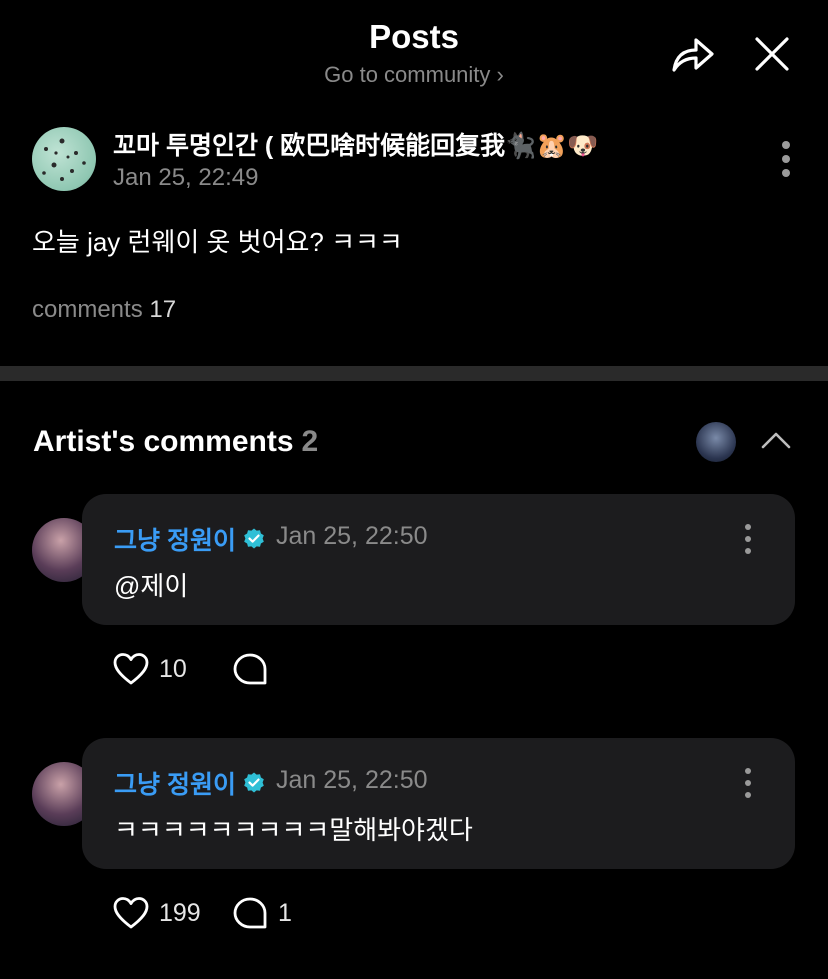  I want to click on like-count: 199, so click(180, 912).